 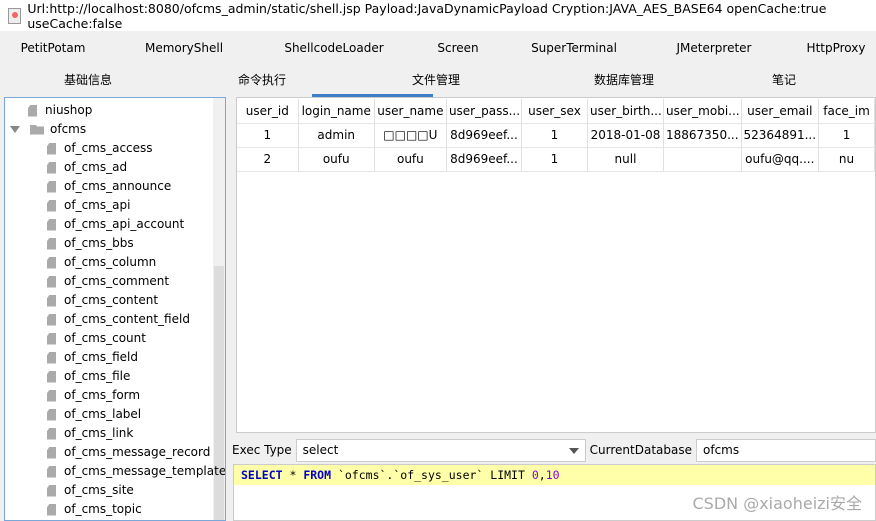 What do you see at coordinates (574, 48) in the screenshot?
I see `plugin-tab: SuperTerminal` at bounding box center [574, 48].